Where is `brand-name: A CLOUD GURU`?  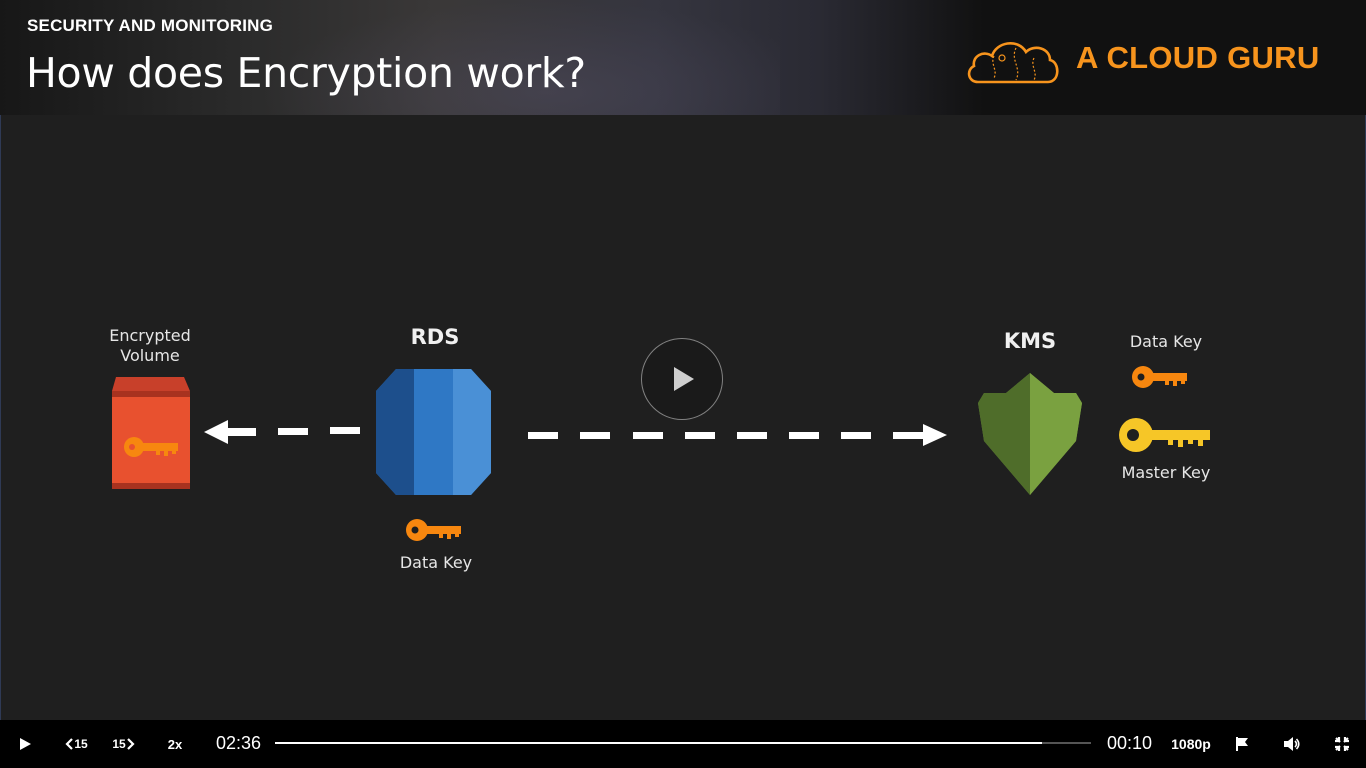 brand-name: A CLOUD GURU is located at coordinates (1198, 57).